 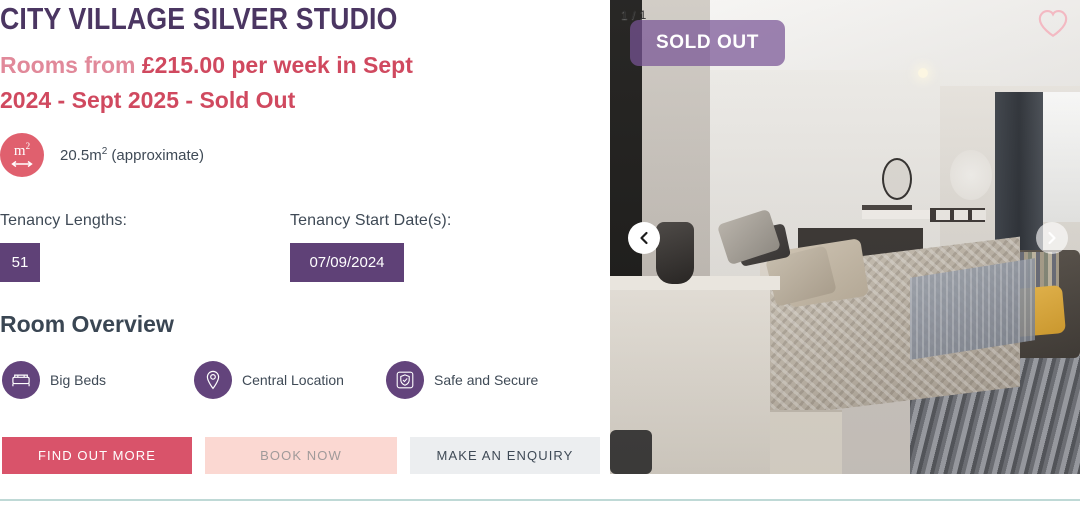 What do you see at coordinates (707, 43) in the screenshot?
I see `status-badge: SOLD OUT` at bounding box center [707, 43].